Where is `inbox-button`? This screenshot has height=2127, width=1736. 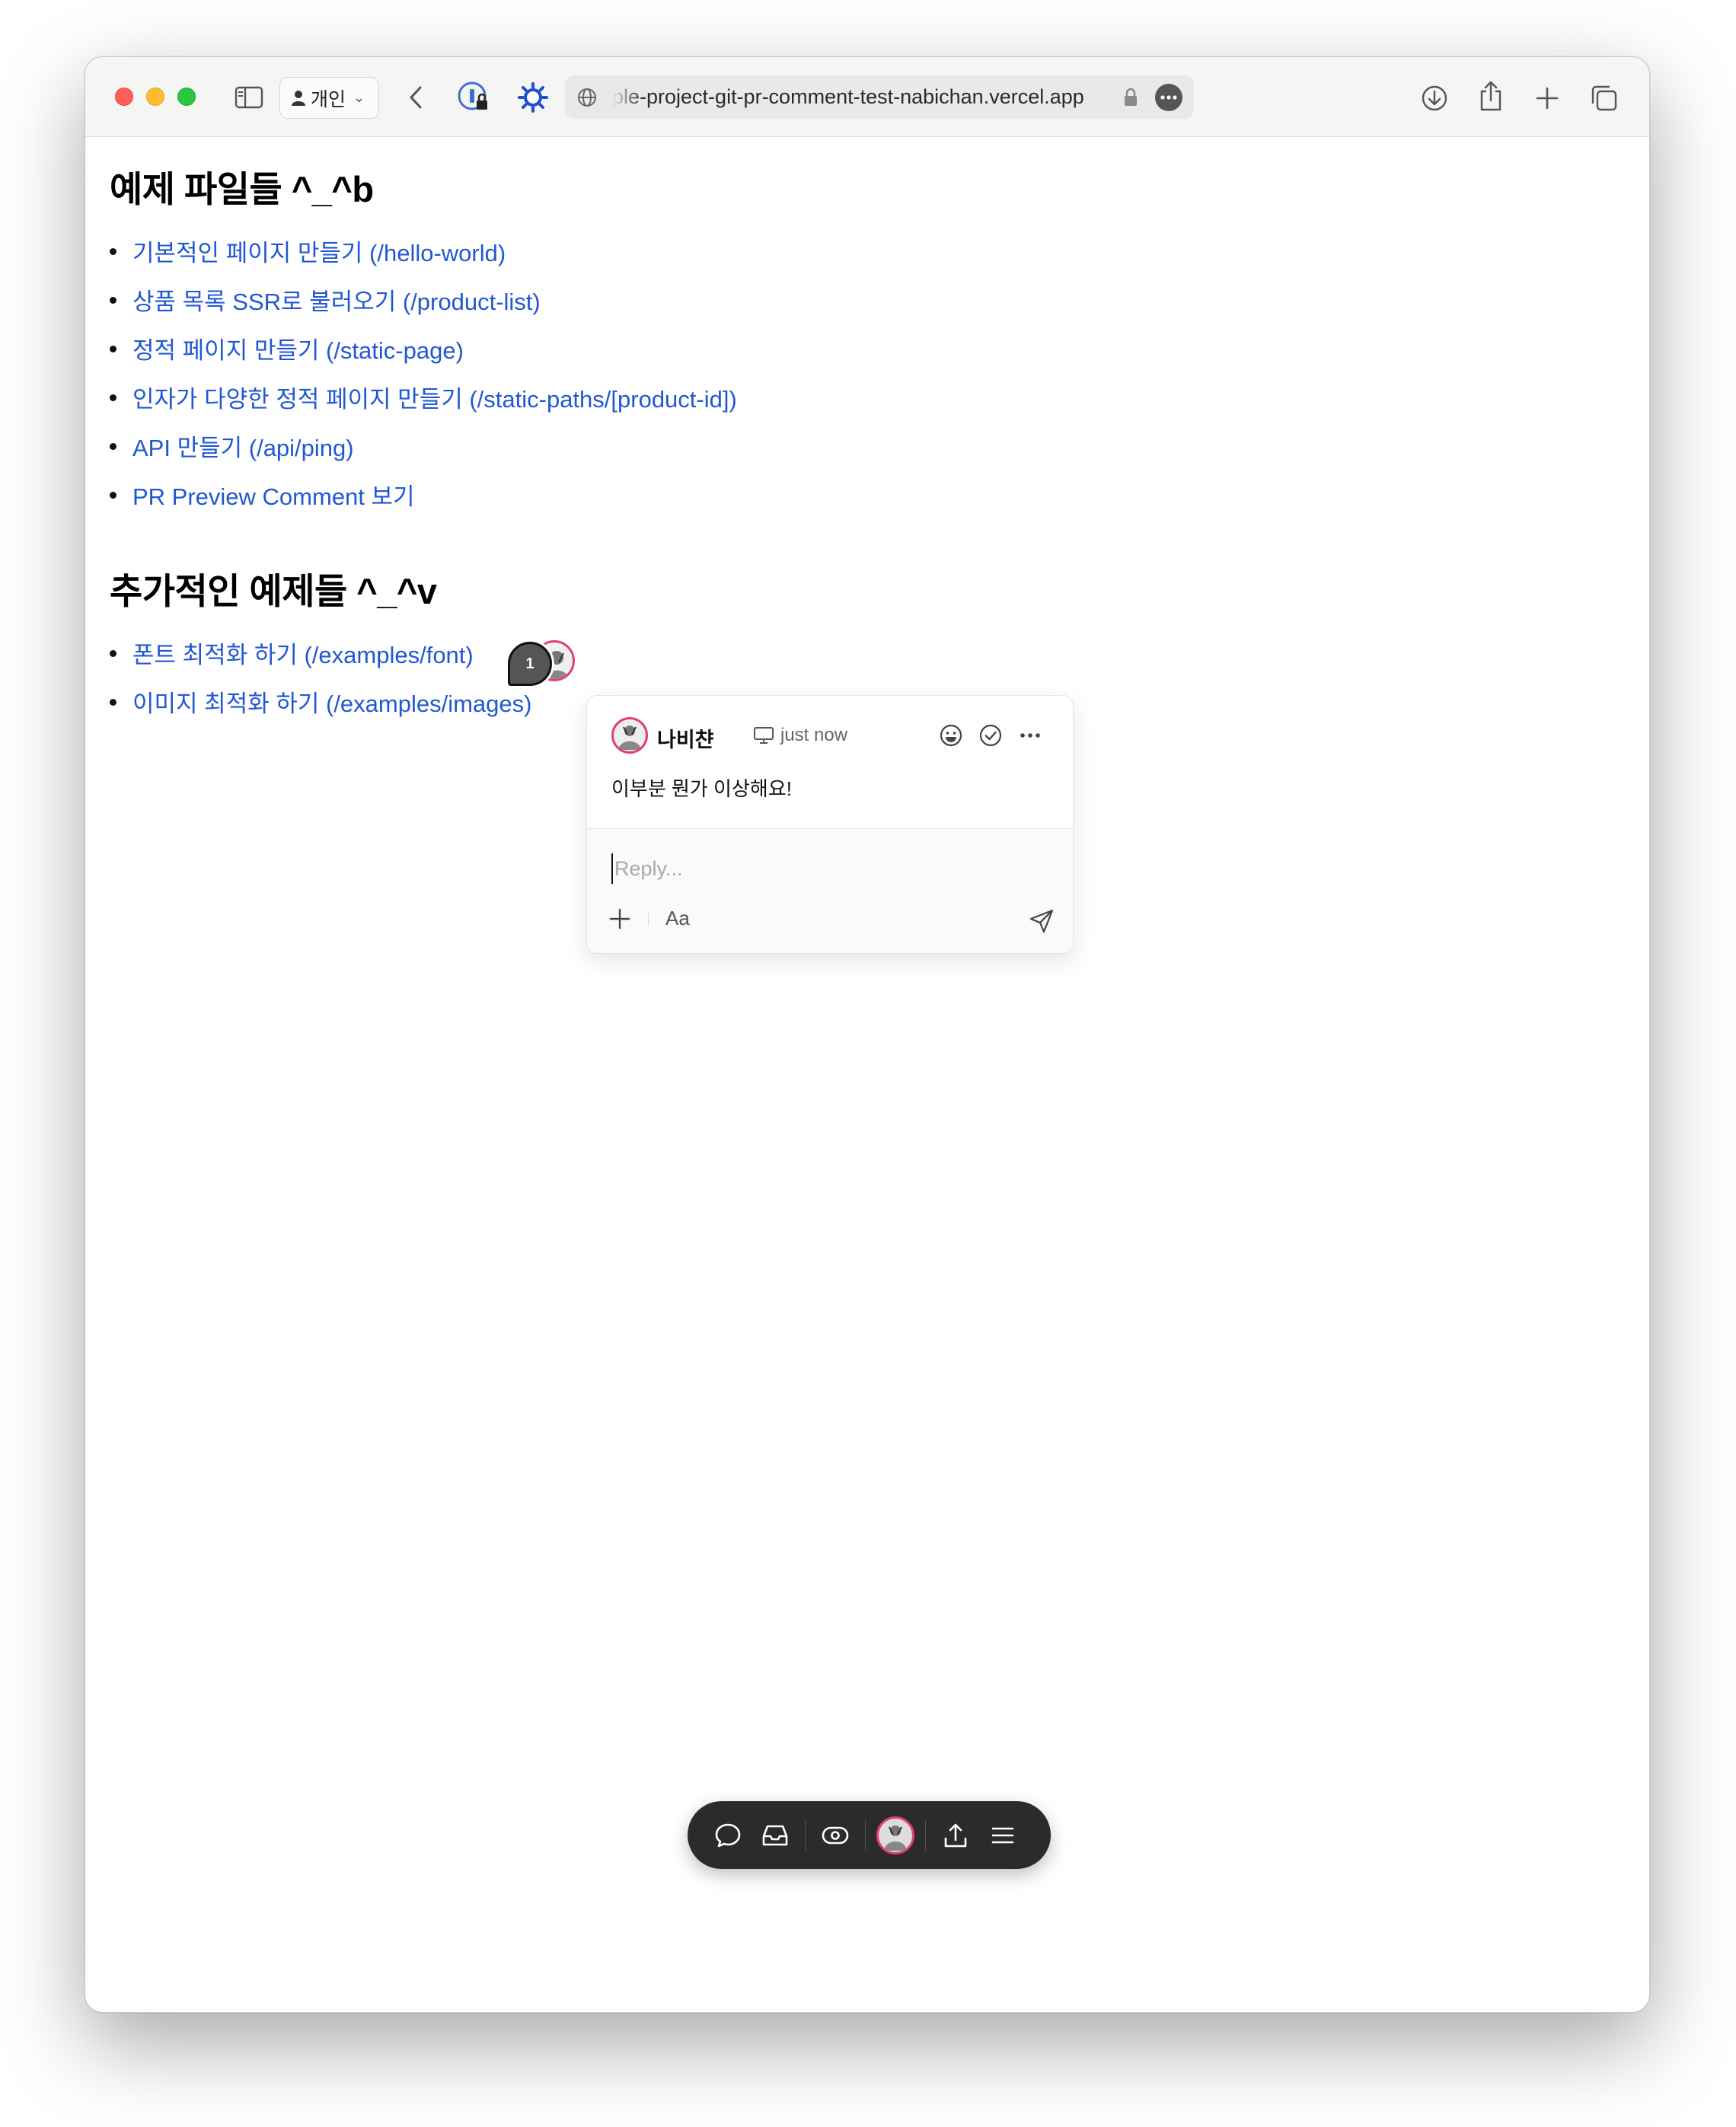 inbox-button is located at coordinates (775, 1835).